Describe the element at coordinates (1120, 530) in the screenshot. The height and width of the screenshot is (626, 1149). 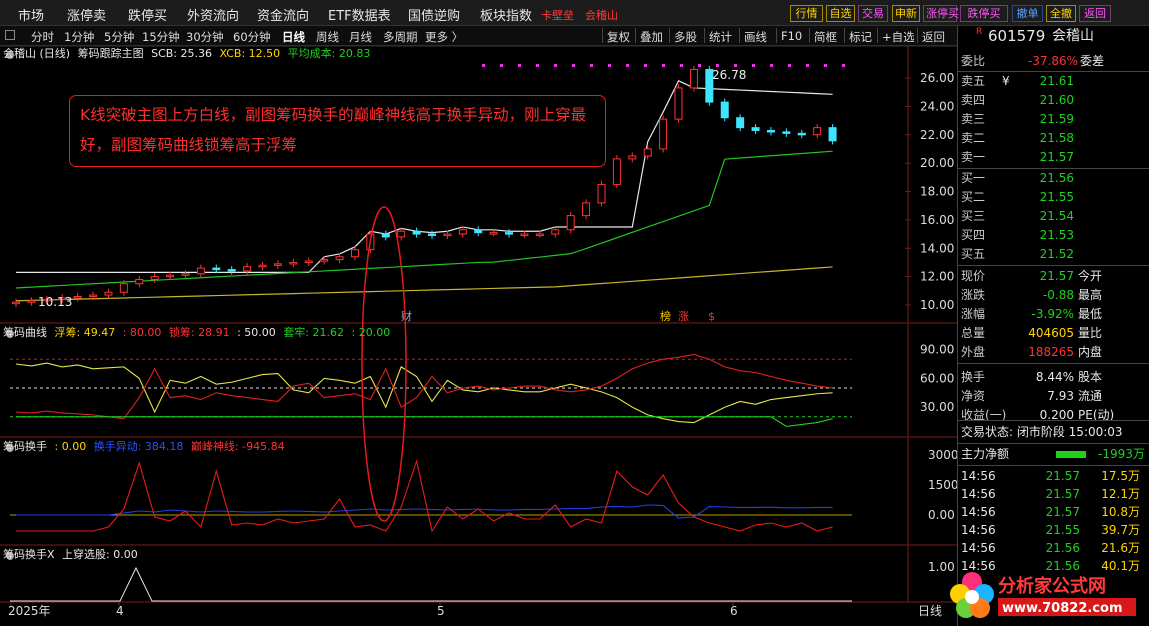
I see `tick-volume: 39.7万` at that location.